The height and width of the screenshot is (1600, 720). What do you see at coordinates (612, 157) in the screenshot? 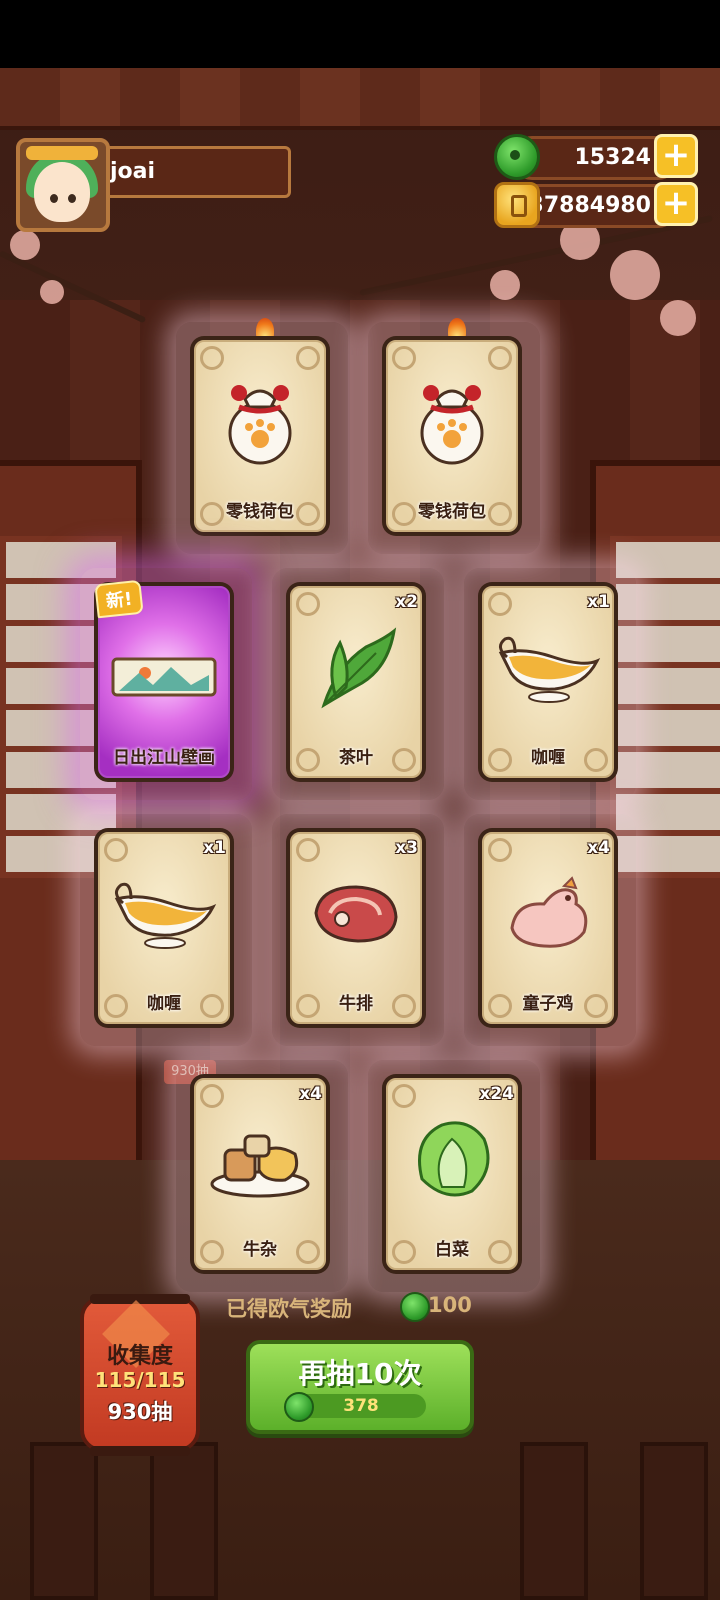
I see `jade-amount: 15324` at bounding box center [612, 157].